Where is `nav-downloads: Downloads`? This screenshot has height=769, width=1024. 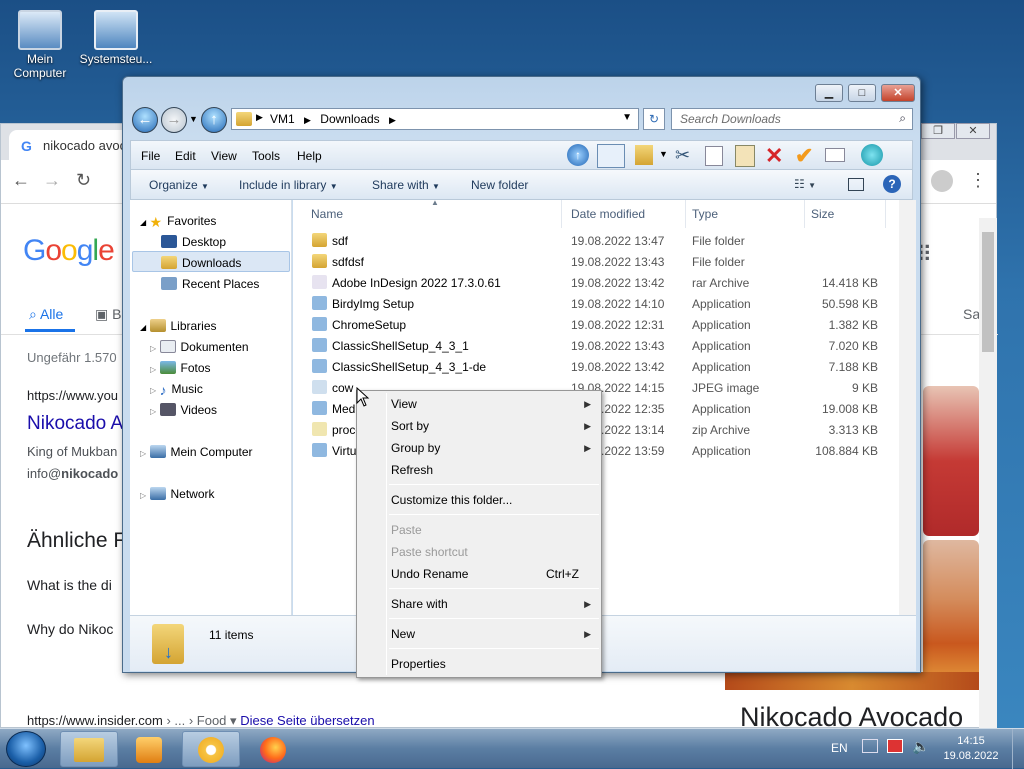
nav-downloads: Downloads is located at coordinates (201, 263).